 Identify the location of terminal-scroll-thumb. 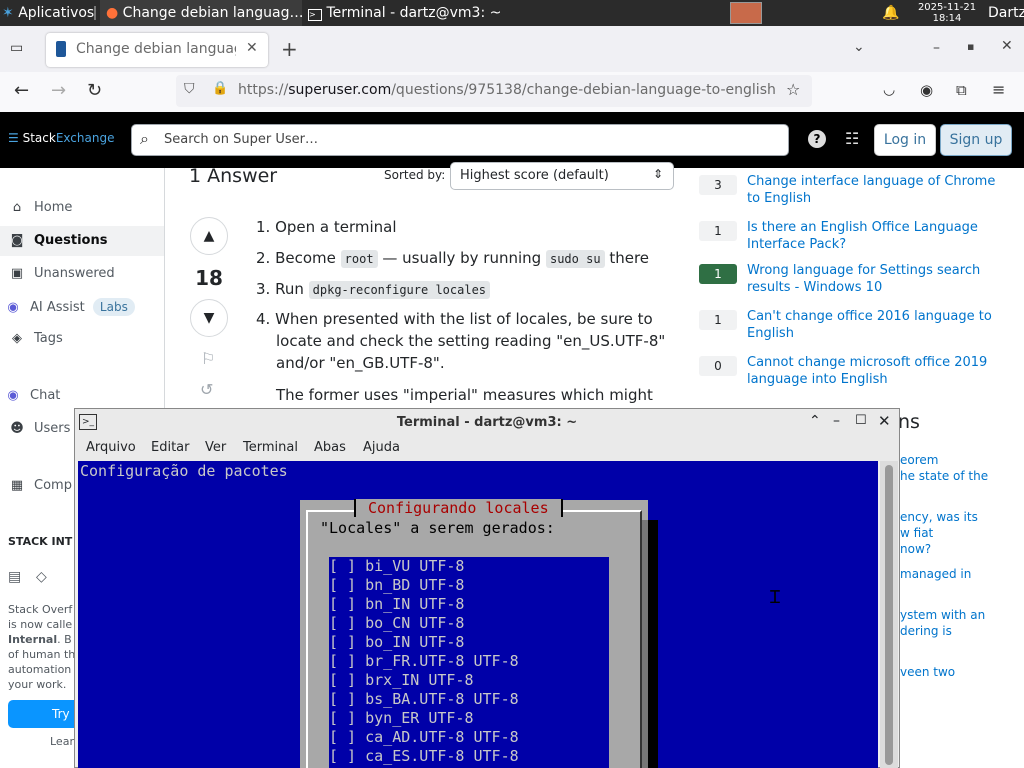
(889, 615).